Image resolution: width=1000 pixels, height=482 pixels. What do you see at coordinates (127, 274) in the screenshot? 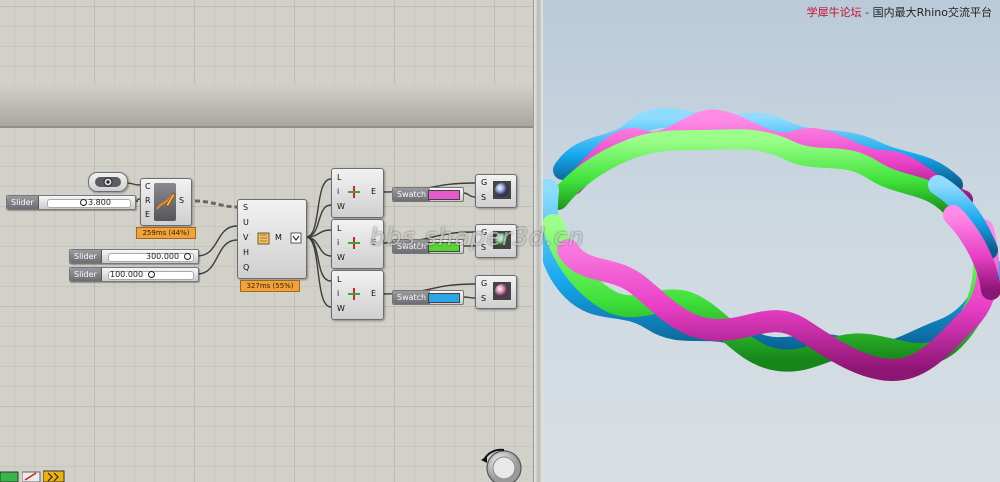
I see `slider-value: 100.000` at bounding box center [127, 274].